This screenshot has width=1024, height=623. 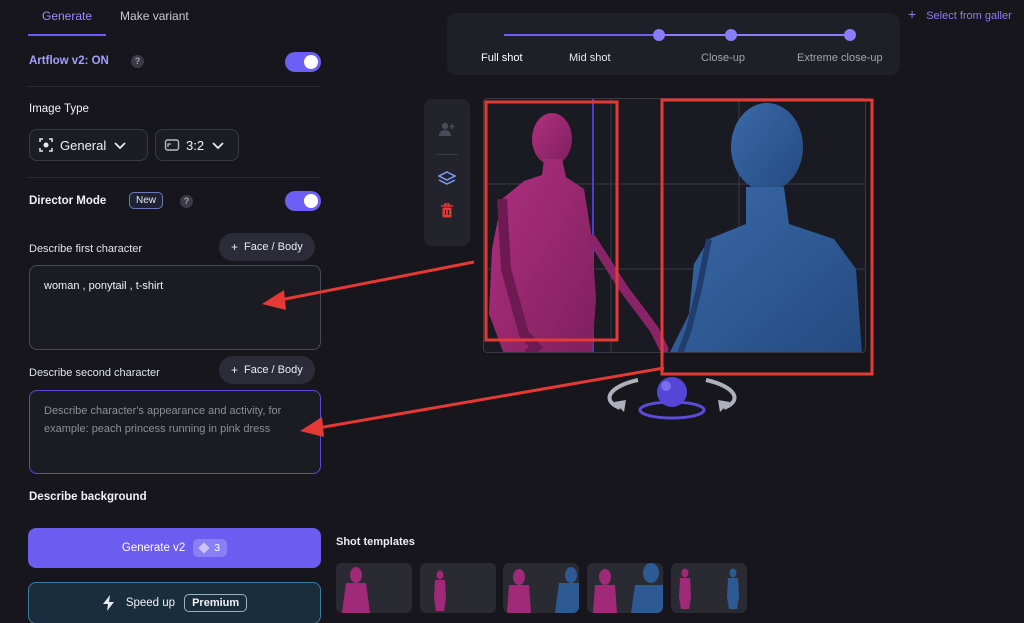 What do you see at coordinates (551, 221) in the screenshot?
I see `annotation-box-character-one` at bounding box center [551, 221].